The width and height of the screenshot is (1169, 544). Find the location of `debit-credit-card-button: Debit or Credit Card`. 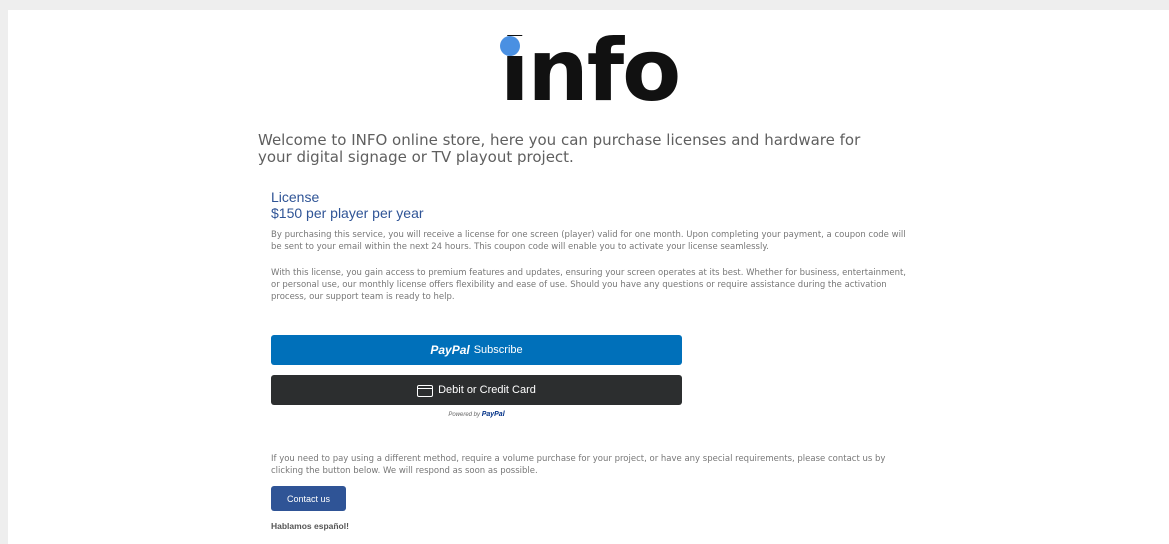

debit-credit-card-button: Debit or Credit Card is located at coordinates (476, 390).